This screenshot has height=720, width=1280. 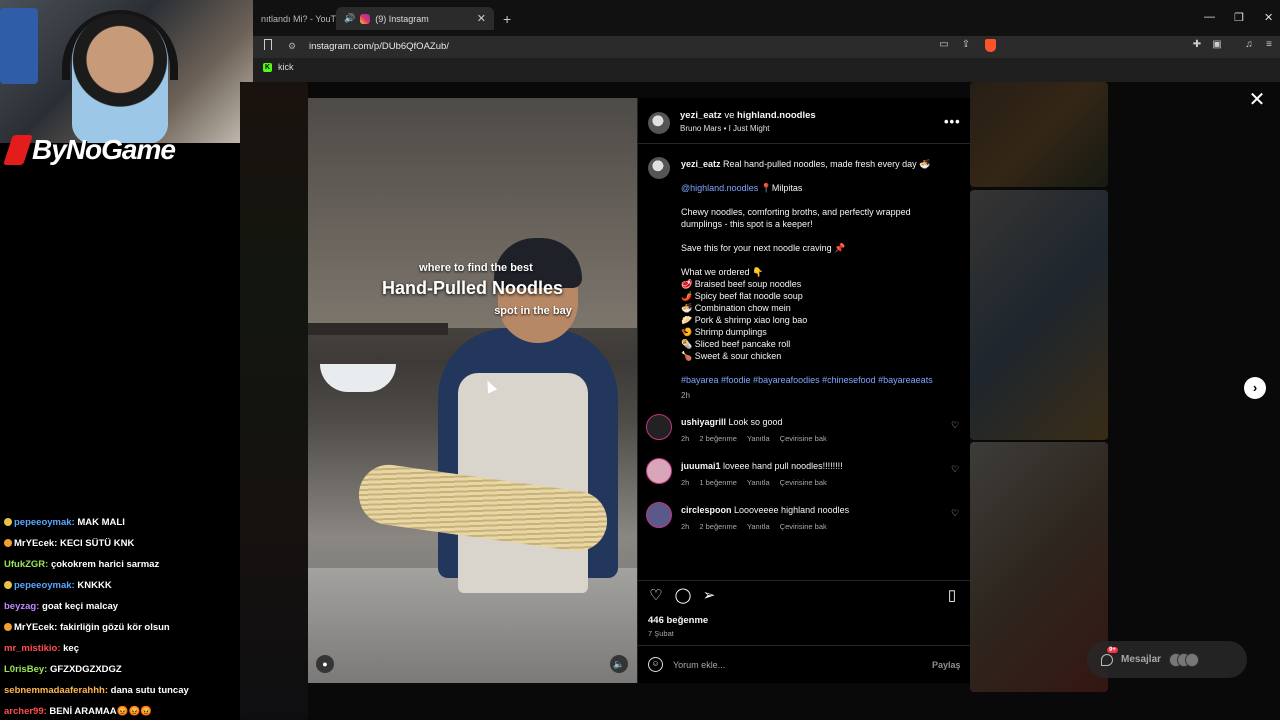 I want to click on new-tab-button: +, so click(x=507, y=19).